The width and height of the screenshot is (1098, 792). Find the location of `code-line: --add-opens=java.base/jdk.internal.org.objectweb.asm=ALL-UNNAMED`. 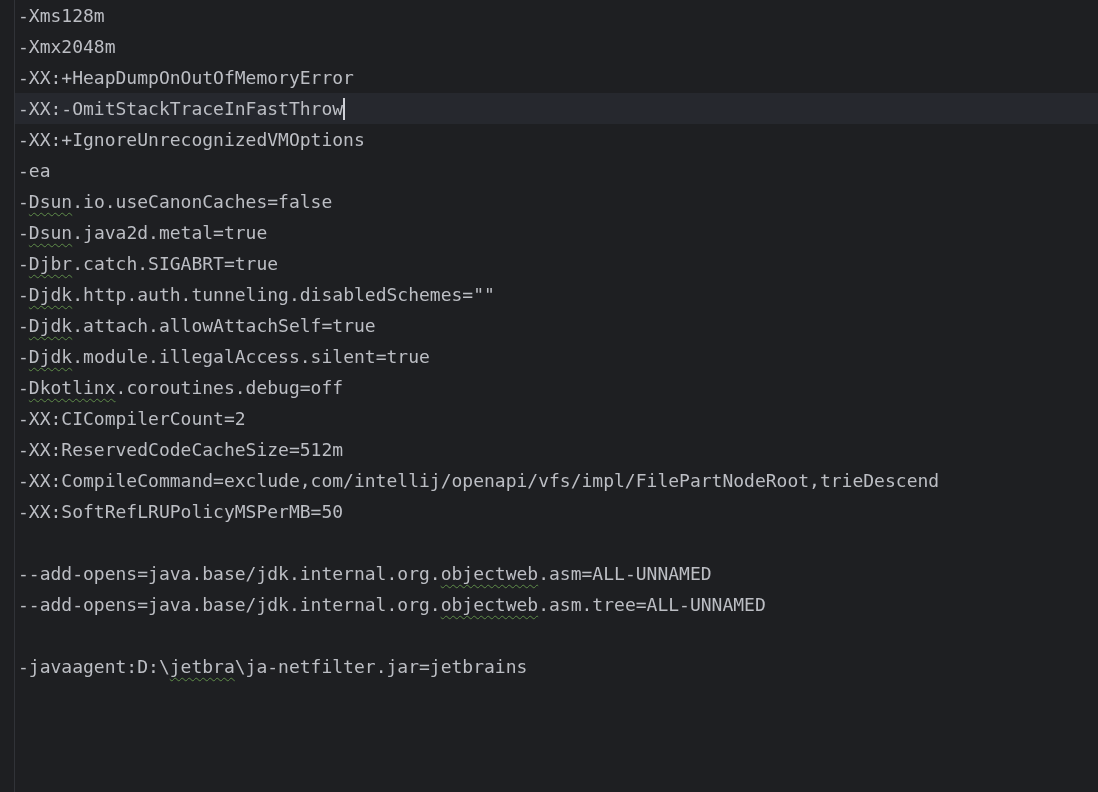

code-line: --add-opens=java.base/jdk.internal.org.objectweb.asm=ALL-UNNAMED is located at coordinates (365, 573).